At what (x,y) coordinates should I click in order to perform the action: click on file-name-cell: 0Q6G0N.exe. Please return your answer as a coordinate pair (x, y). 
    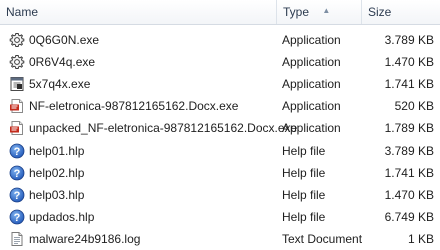
    Looking at the image, I should click on (140, 40).